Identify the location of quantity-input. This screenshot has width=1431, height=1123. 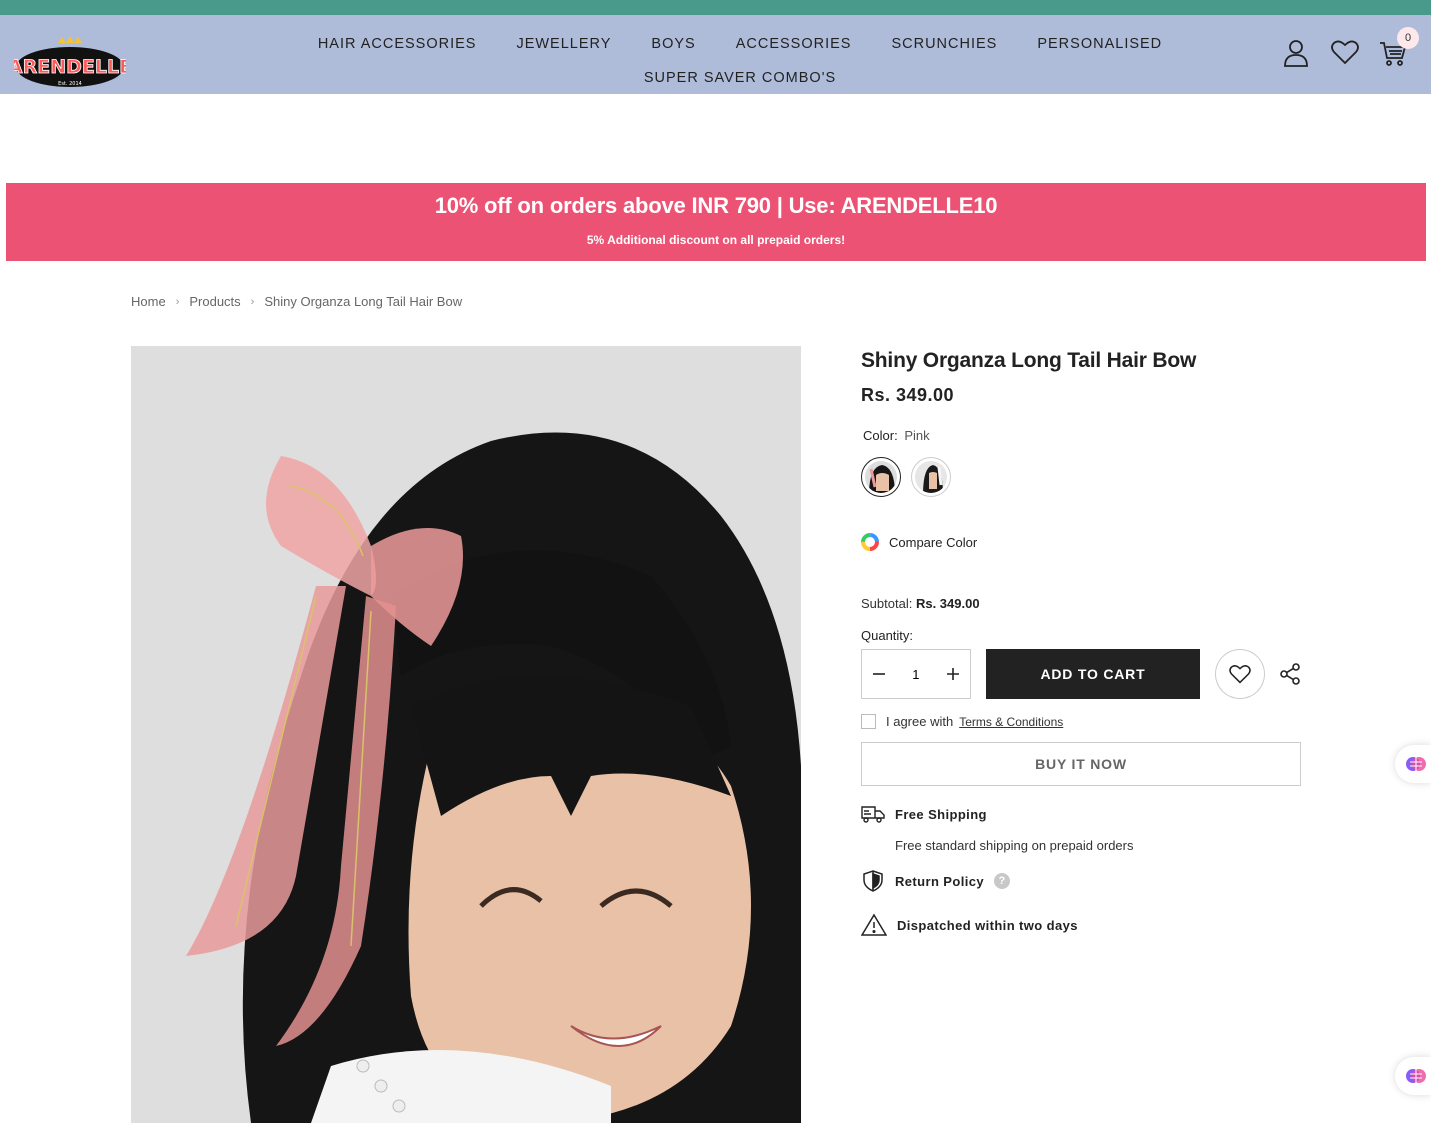
(915, 674).